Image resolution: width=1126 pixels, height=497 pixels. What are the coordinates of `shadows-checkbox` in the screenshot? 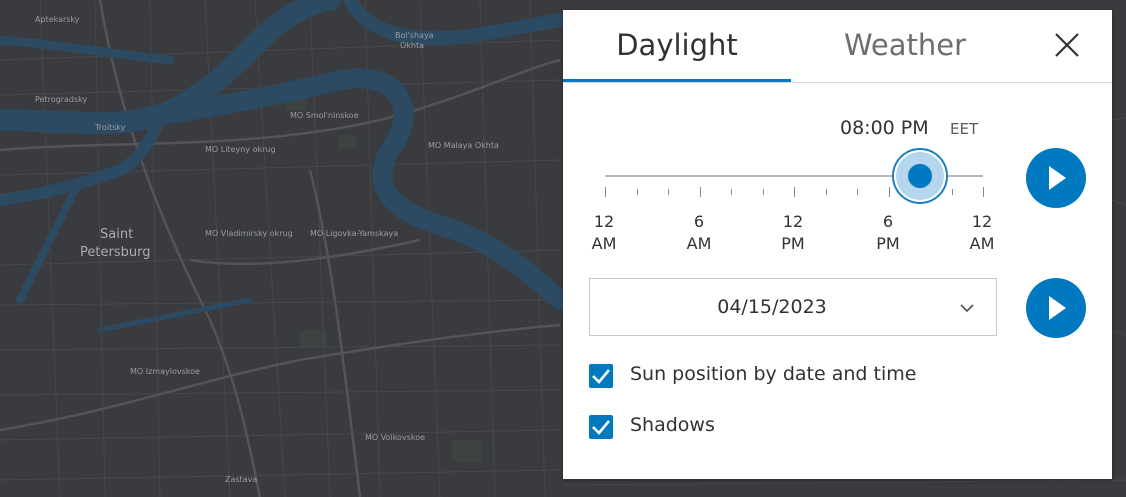 It's located at (601, 427).